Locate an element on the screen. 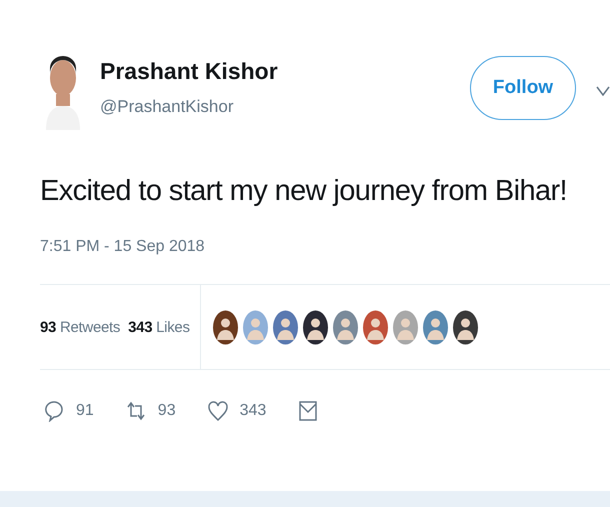 The image size is (610, 507). stat-count: 343 Likes is located at coordinates (159, 327).